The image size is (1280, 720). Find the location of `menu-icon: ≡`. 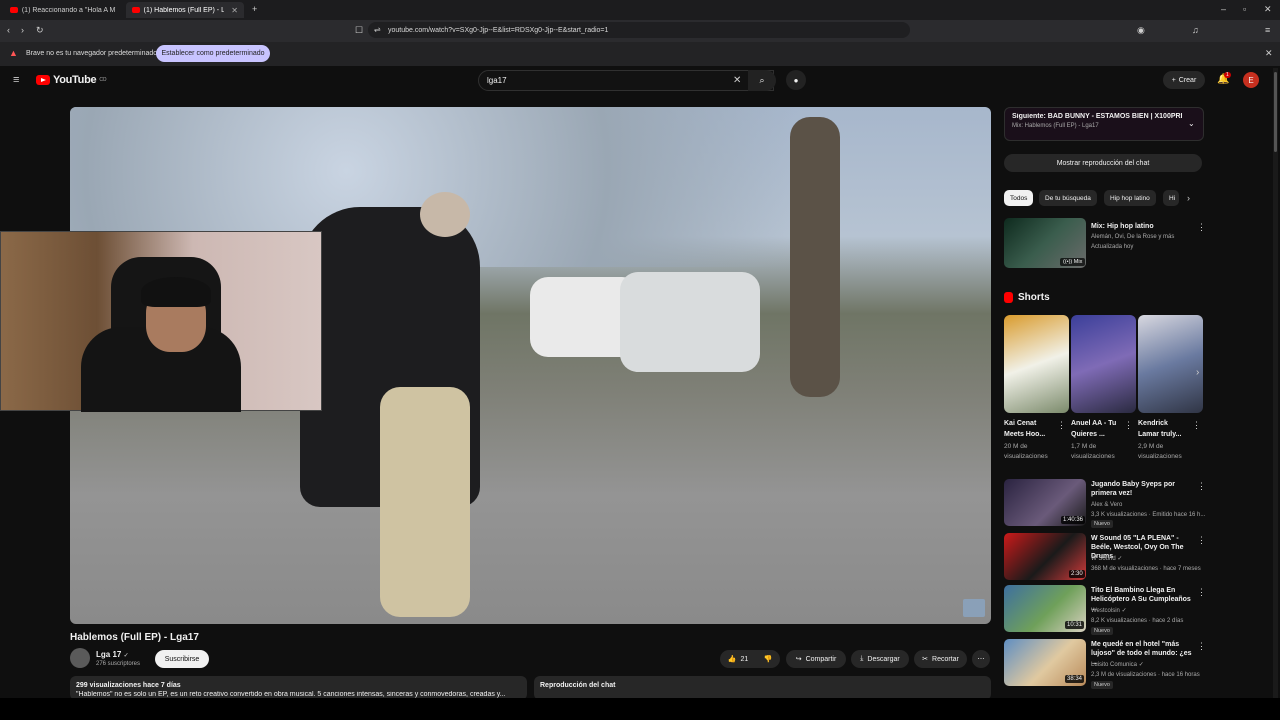

menu-icon: ≡ is located at coordinates (1267, 30).